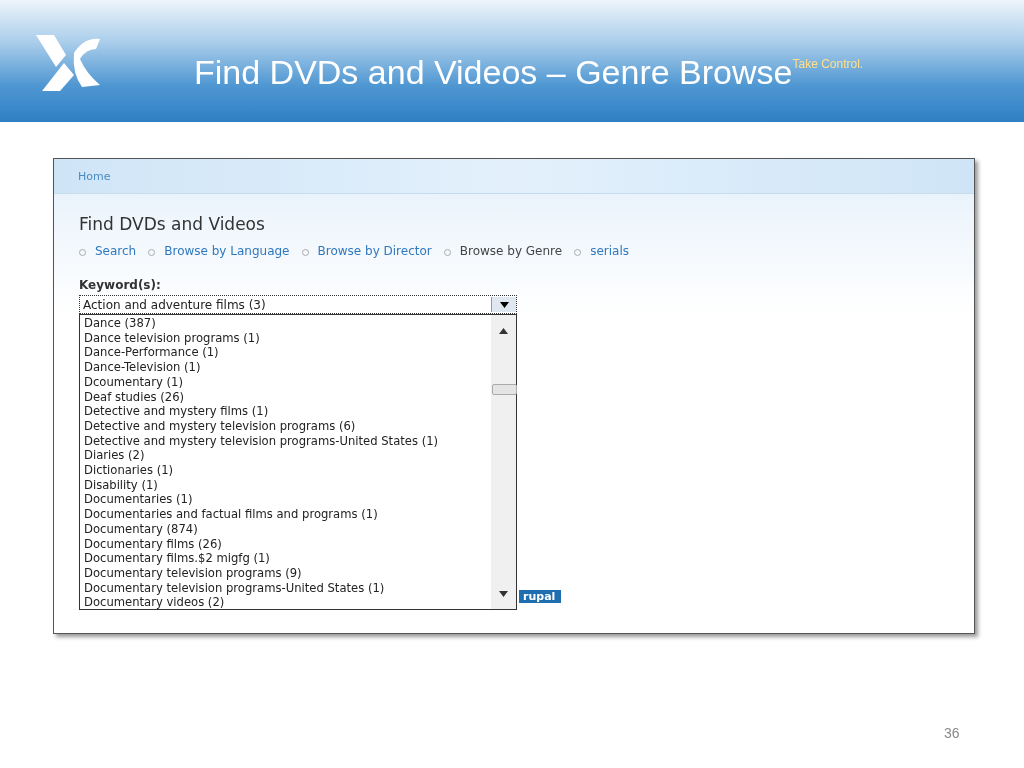 Image resolution: width=1024 pixels, height=768 pixels. What do you see at coordinates (287, 397) in the screenshot?
I see `dropdown-option: Deaf studies (26)` at bounding box center [287, 397].